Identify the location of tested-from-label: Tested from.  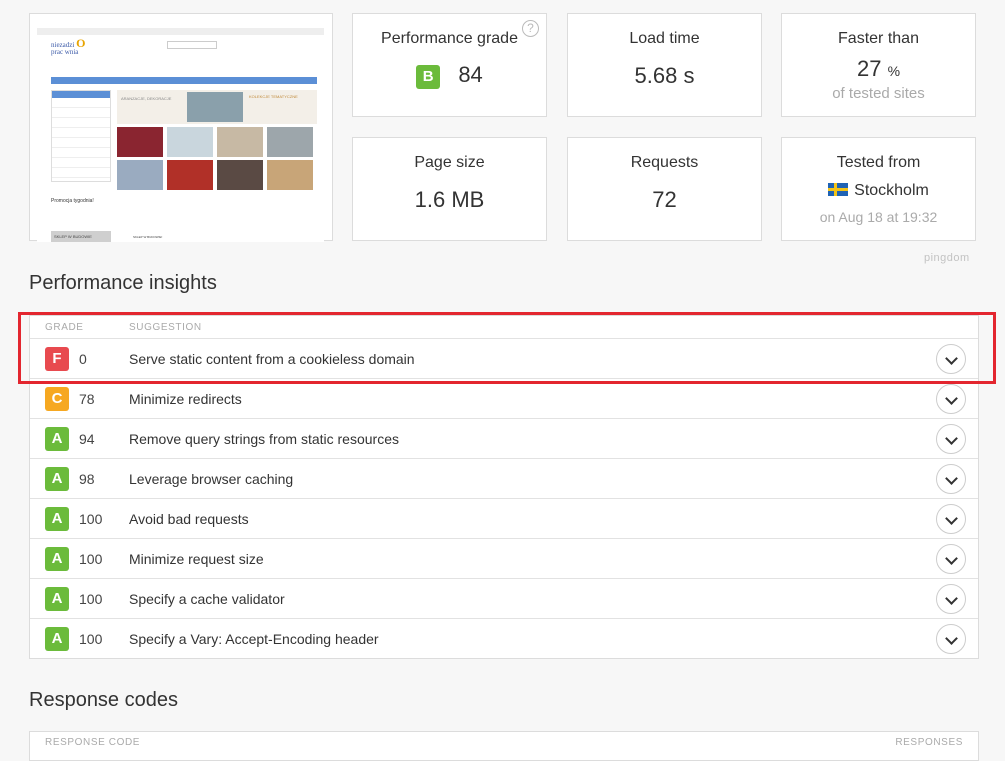
(878, 162).